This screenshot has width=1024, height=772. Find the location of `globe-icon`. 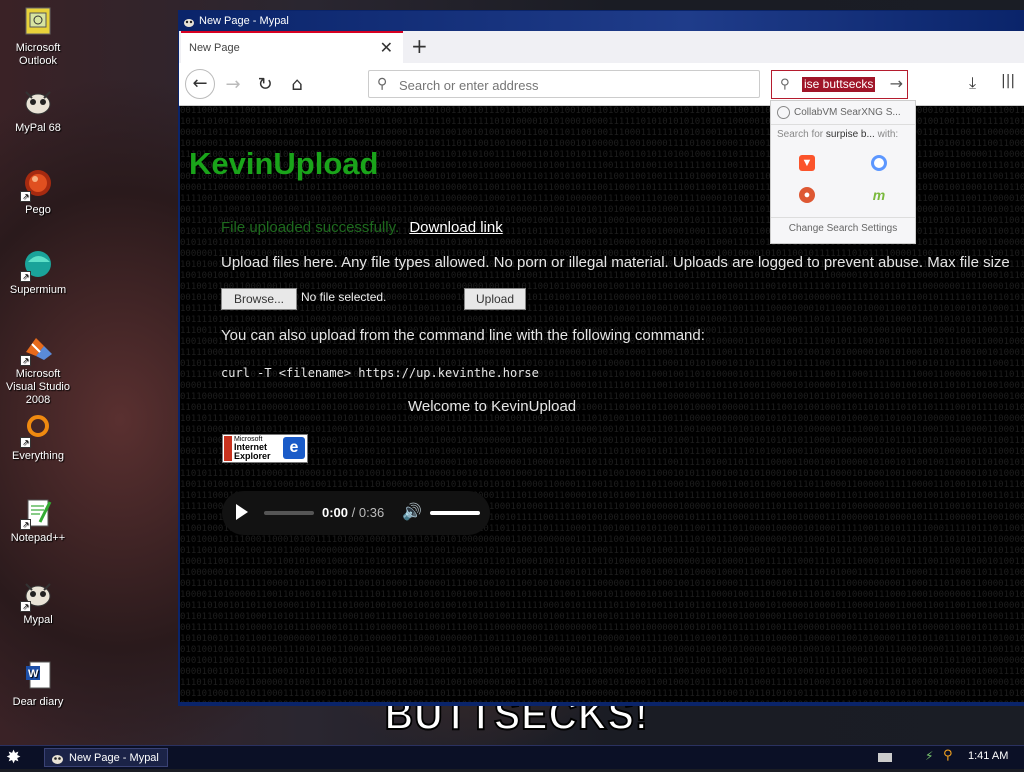

globe-icon is located at coordinates (783, 112).